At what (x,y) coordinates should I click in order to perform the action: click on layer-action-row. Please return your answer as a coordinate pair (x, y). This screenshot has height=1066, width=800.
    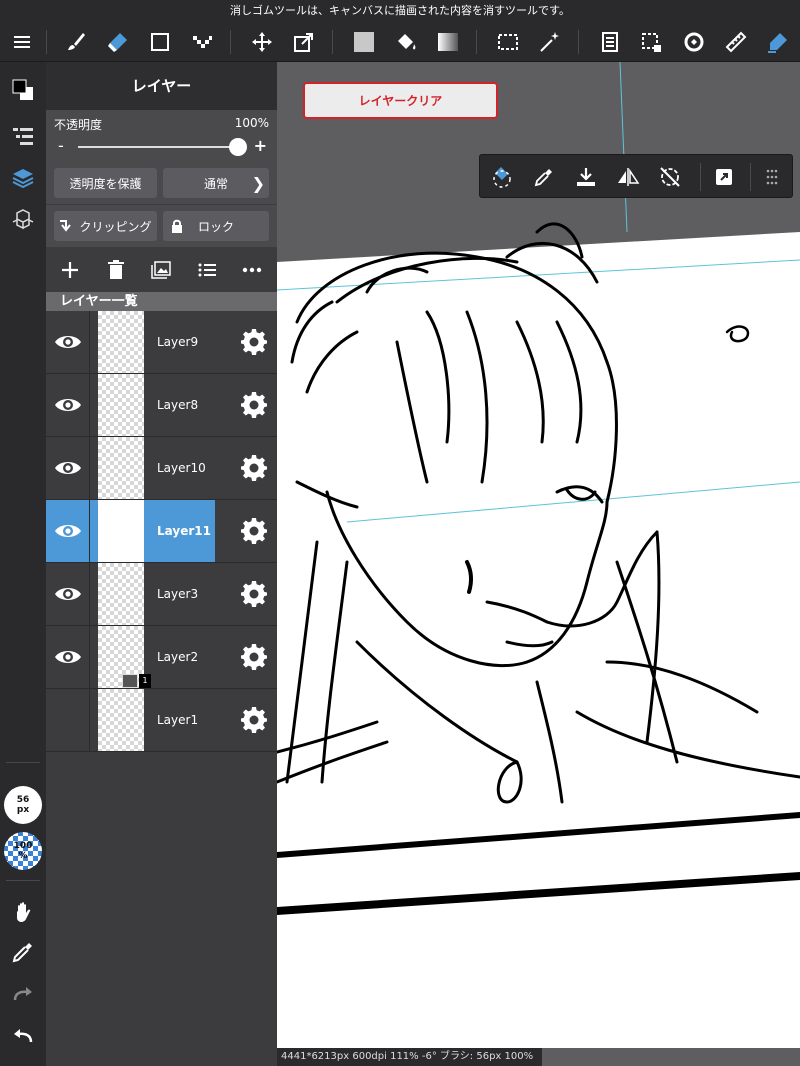
    Looking at the image, I should click on (161, 270).